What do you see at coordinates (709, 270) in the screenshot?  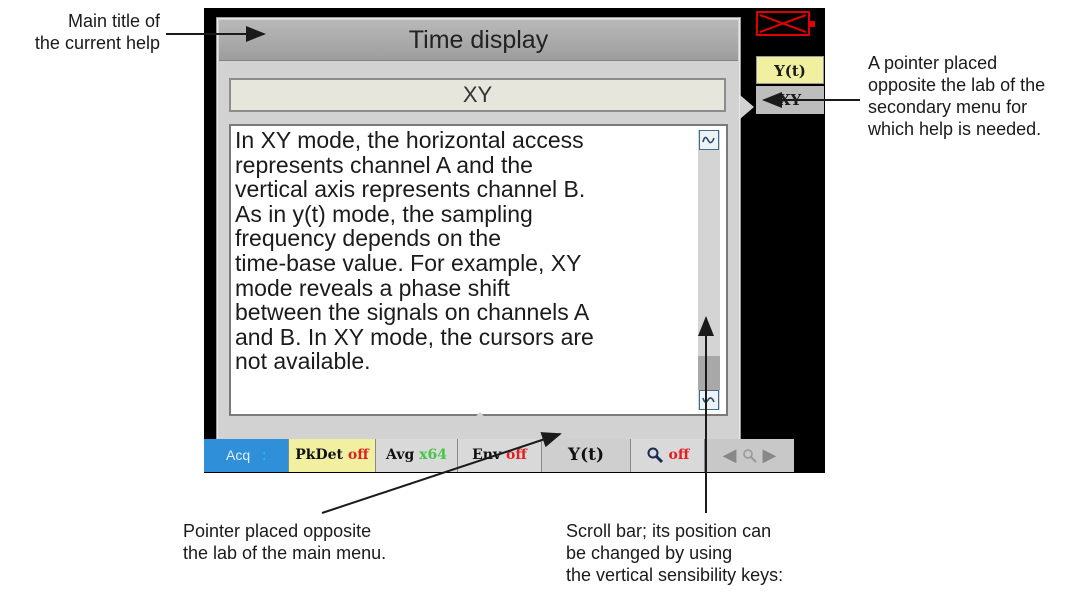 I see `scroll-bar` at bounding box center [709, 270].